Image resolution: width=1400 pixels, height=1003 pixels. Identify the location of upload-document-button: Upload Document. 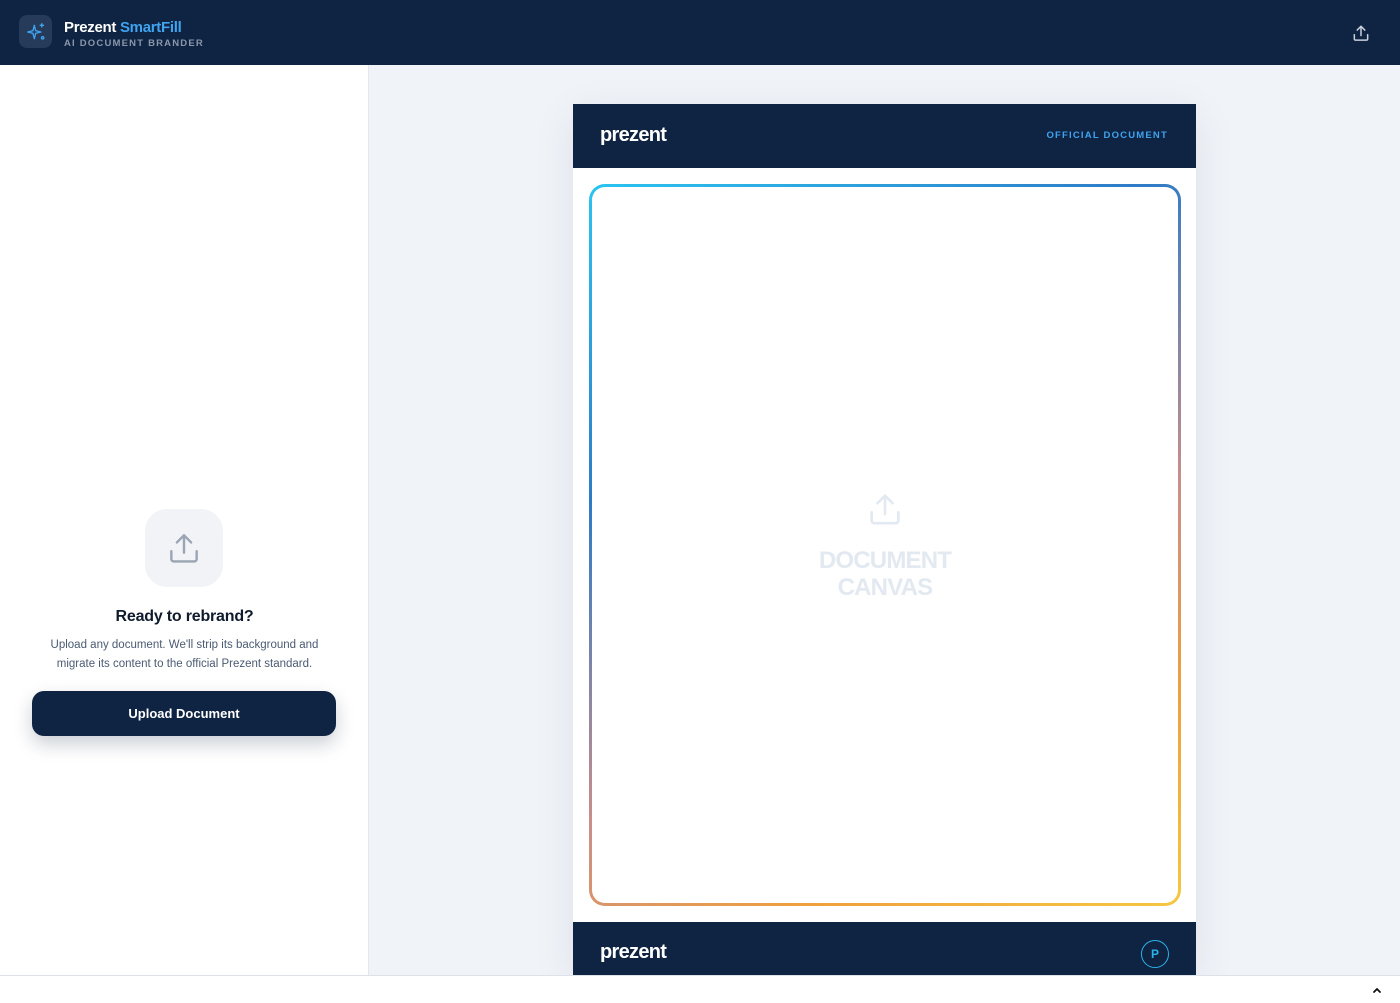
(184, 713).